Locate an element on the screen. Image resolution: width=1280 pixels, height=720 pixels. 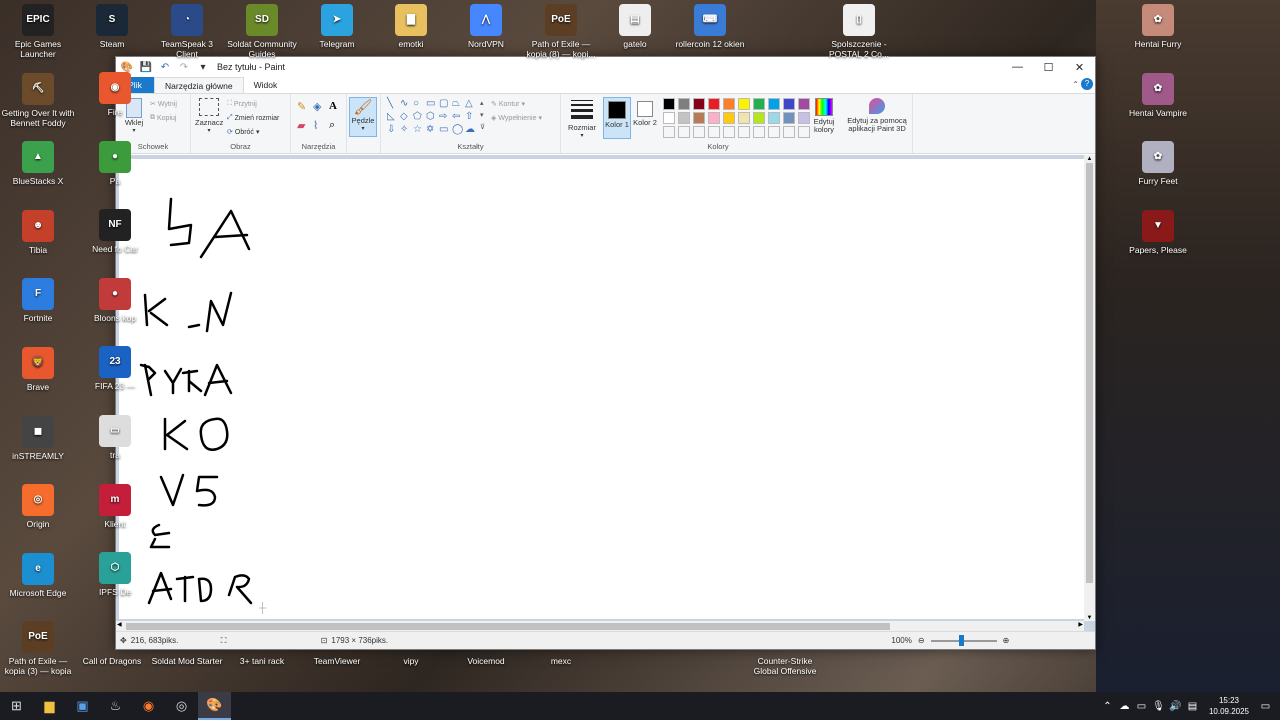
help-icon: ? is located at coordinates (1087, 84).